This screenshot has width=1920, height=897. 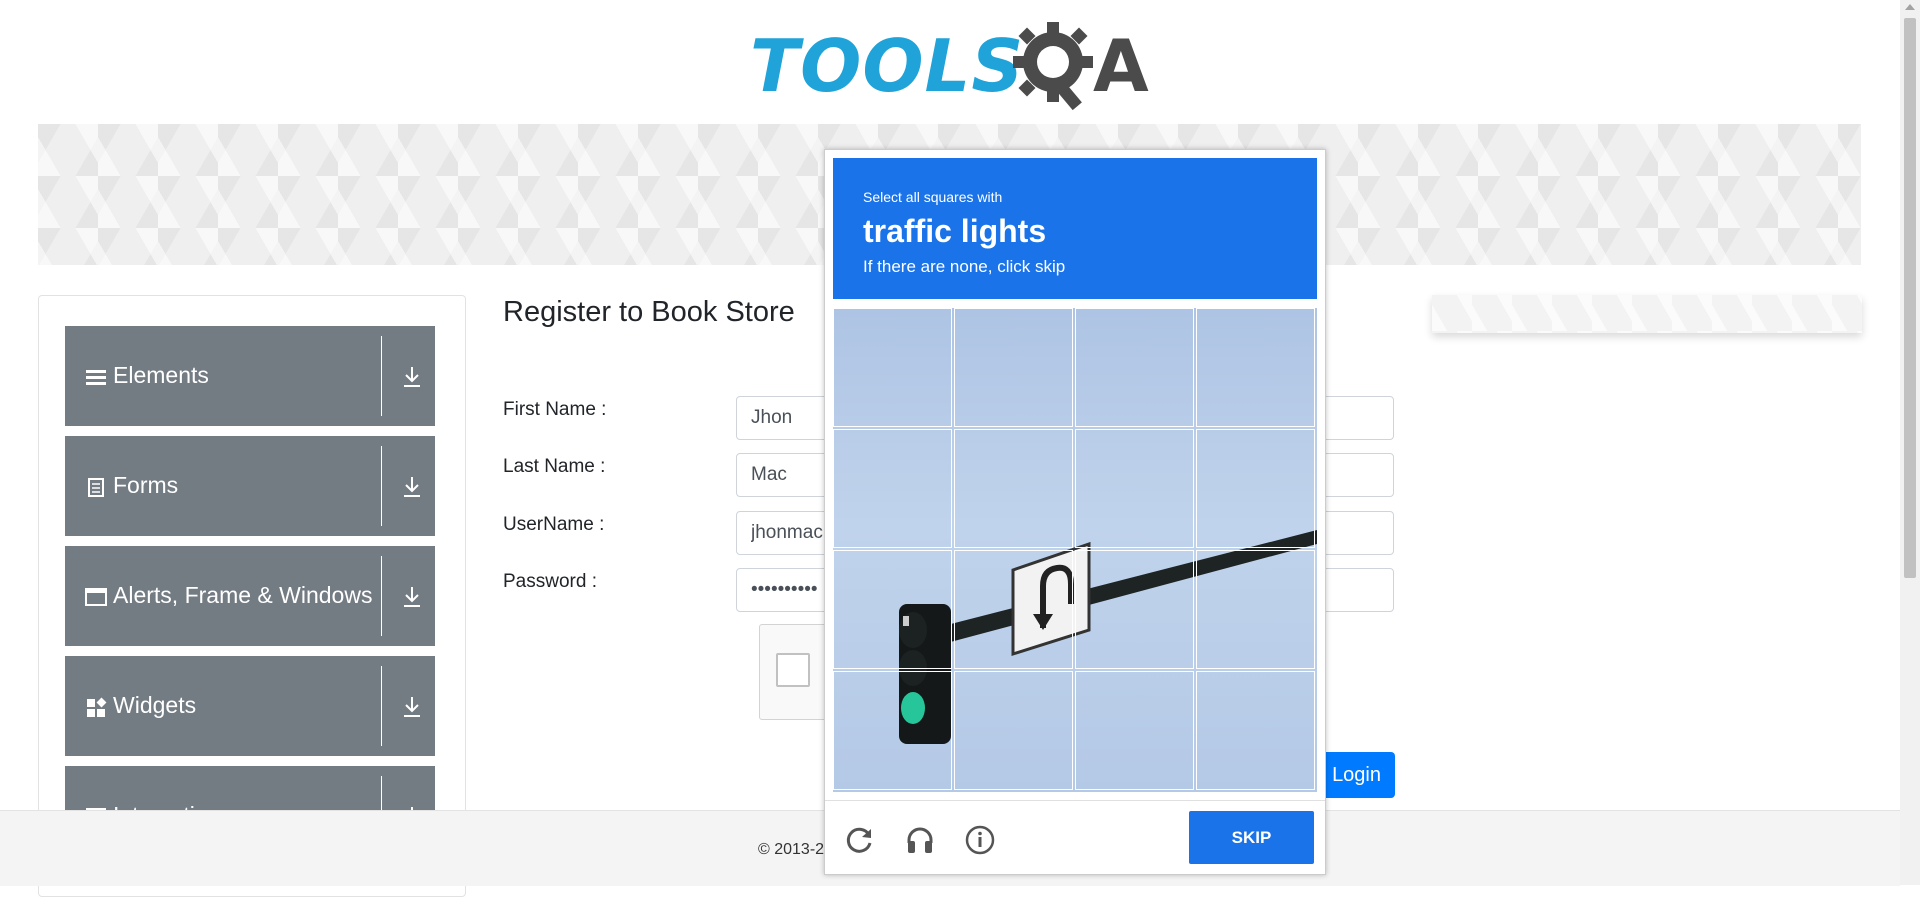 I want to click on captcha-hint: If there are none, click skip, so click(x=964, y=266).